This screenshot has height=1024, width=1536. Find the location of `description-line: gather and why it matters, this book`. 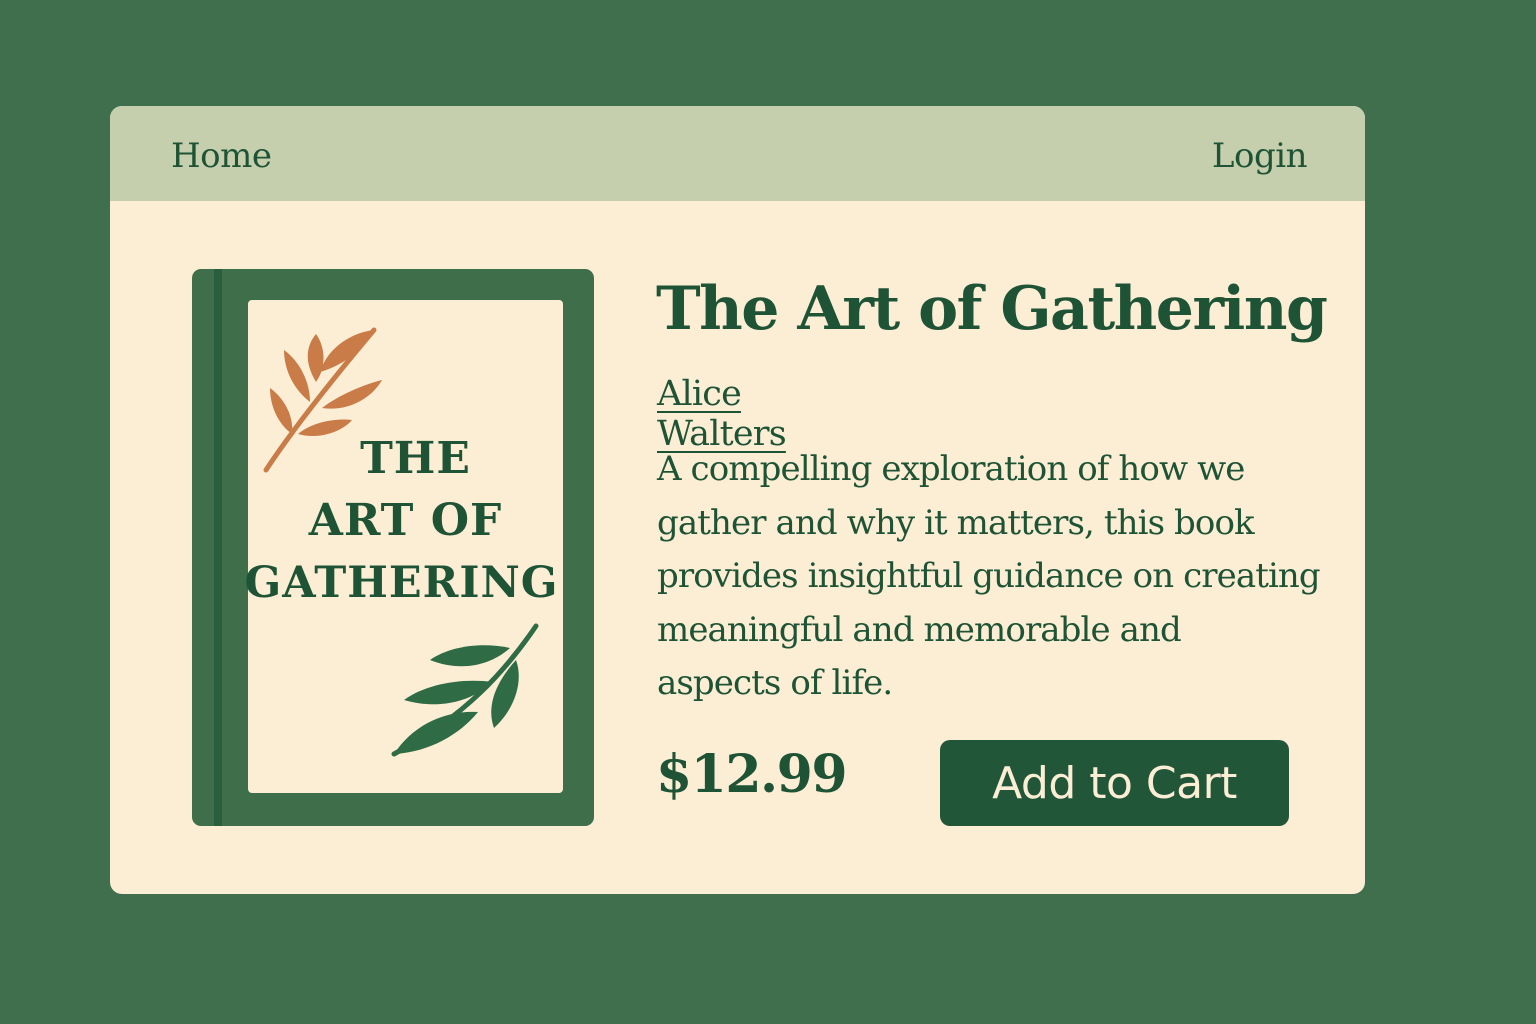

description-line: gather and why it matters, this book is located at coordinates (956, 522).